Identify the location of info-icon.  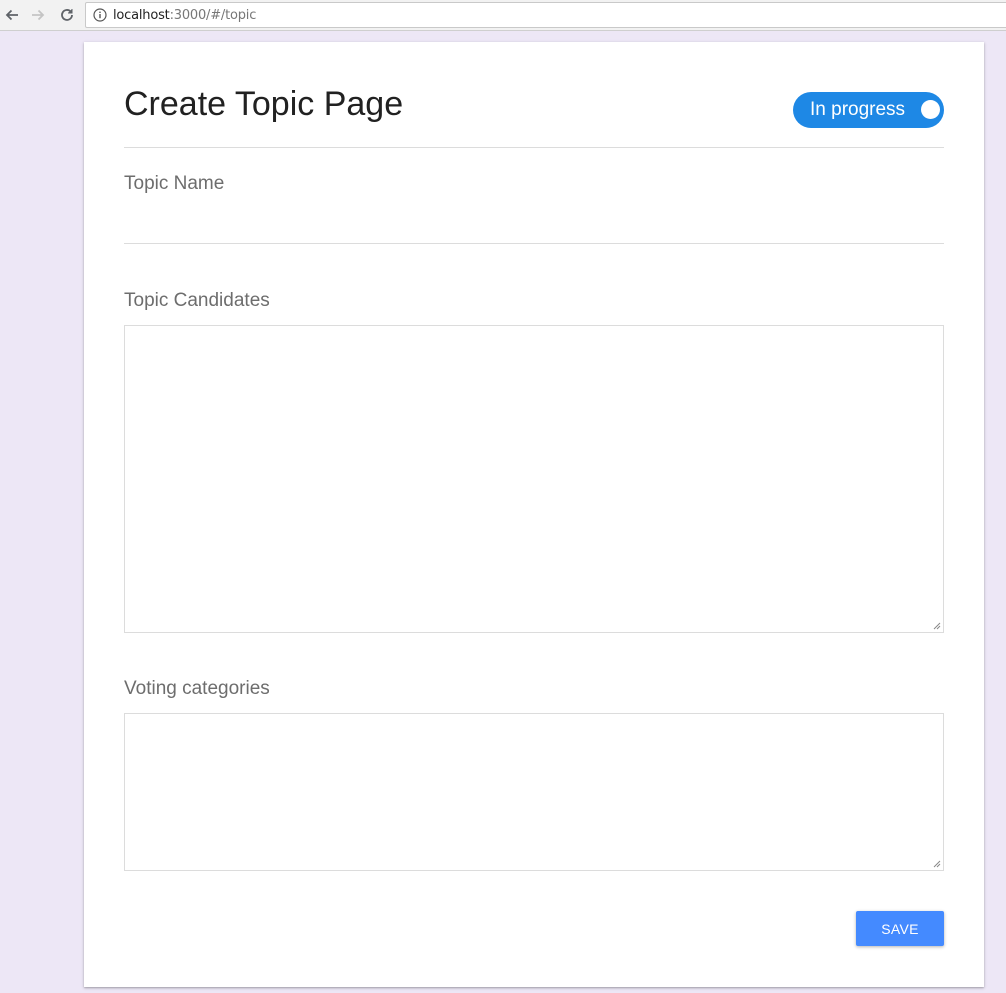
(100, 15).